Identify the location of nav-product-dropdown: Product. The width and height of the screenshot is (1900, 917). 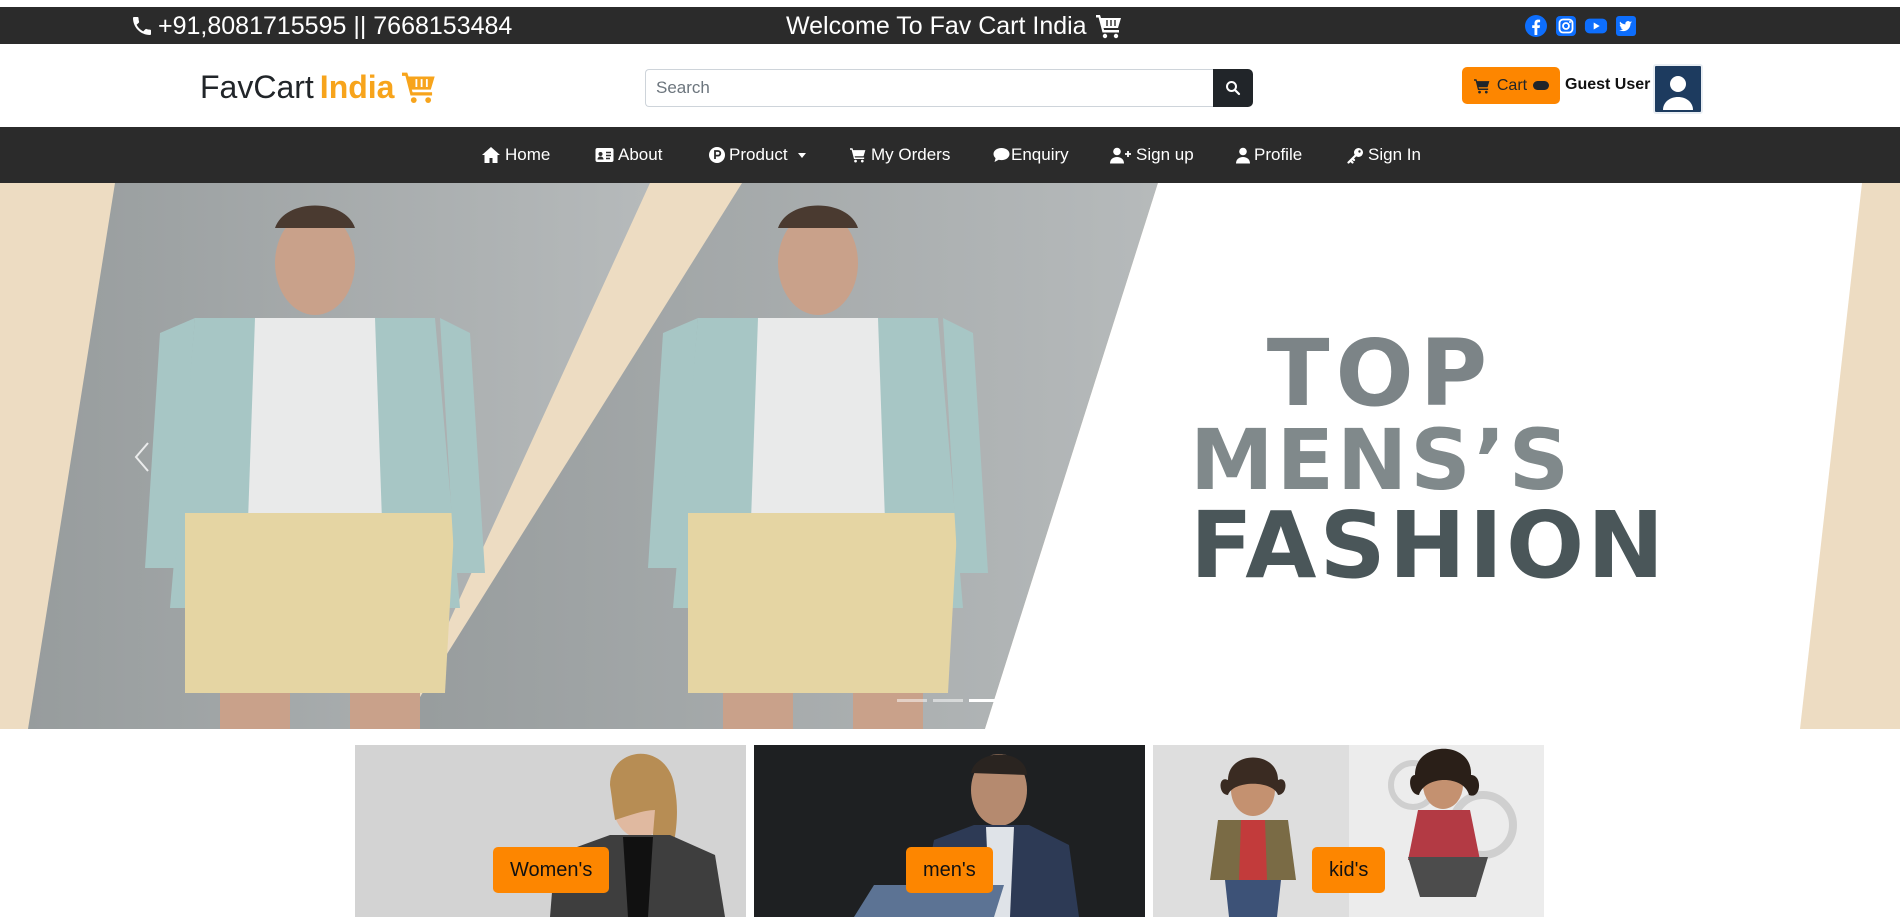
(757, 155).